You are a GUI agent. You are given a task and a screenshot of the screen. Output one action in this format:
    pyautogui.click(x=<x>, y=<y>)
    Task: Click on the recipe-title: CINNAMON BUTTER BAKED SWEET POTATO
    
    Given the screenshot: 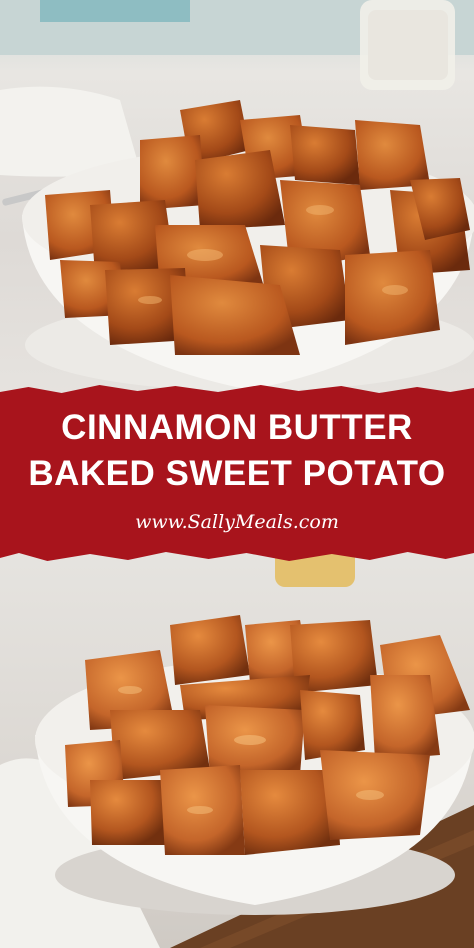 What is the action you would take?
    pyautogui.click(x=236, y=451)
    